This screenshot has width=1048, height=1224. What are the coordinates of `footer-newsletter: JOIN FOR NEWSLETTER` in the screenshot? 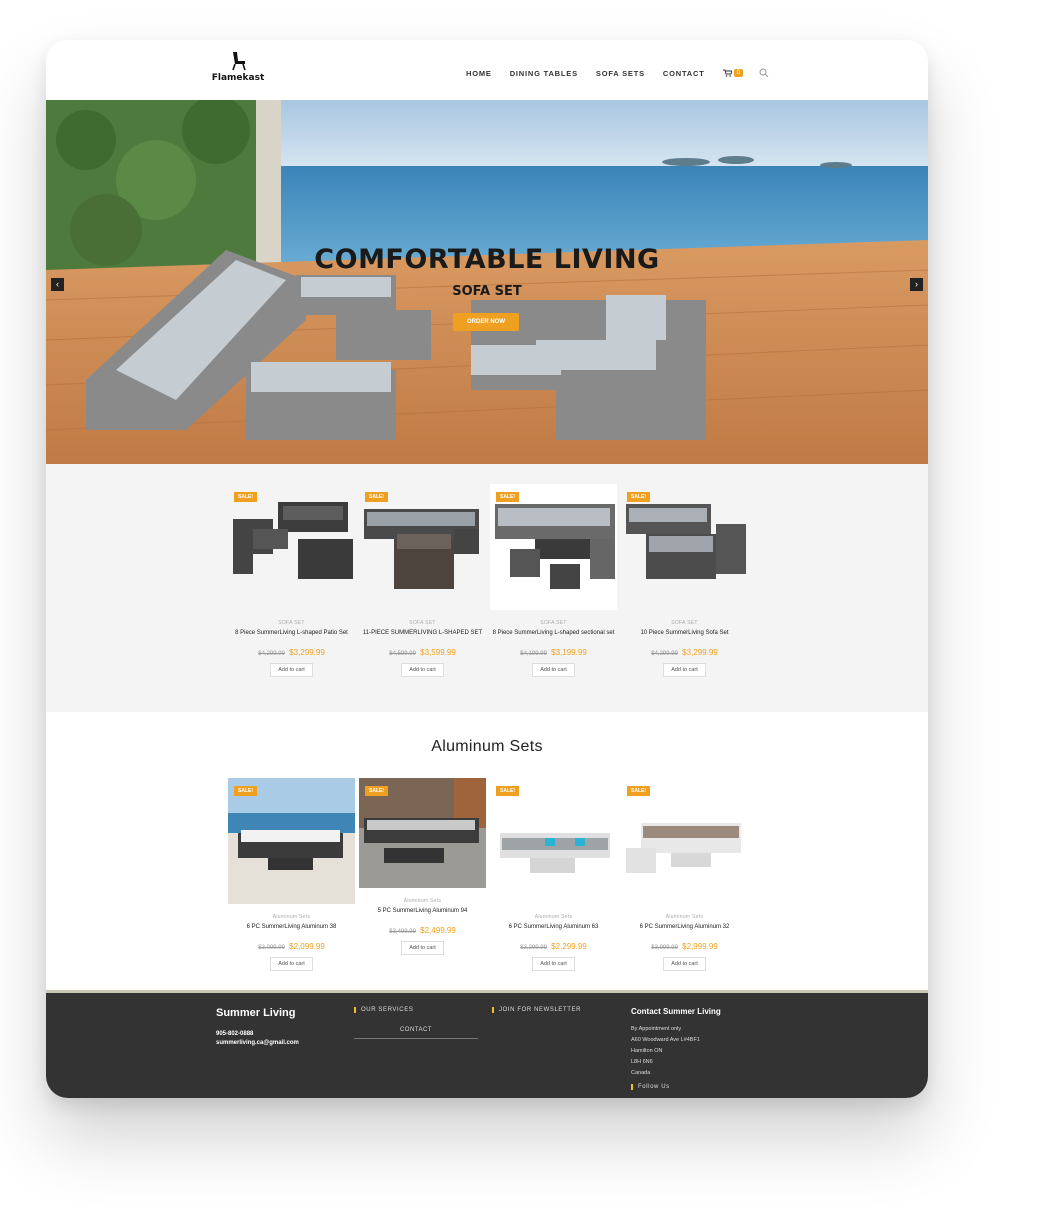 It's located at (536, 1010).